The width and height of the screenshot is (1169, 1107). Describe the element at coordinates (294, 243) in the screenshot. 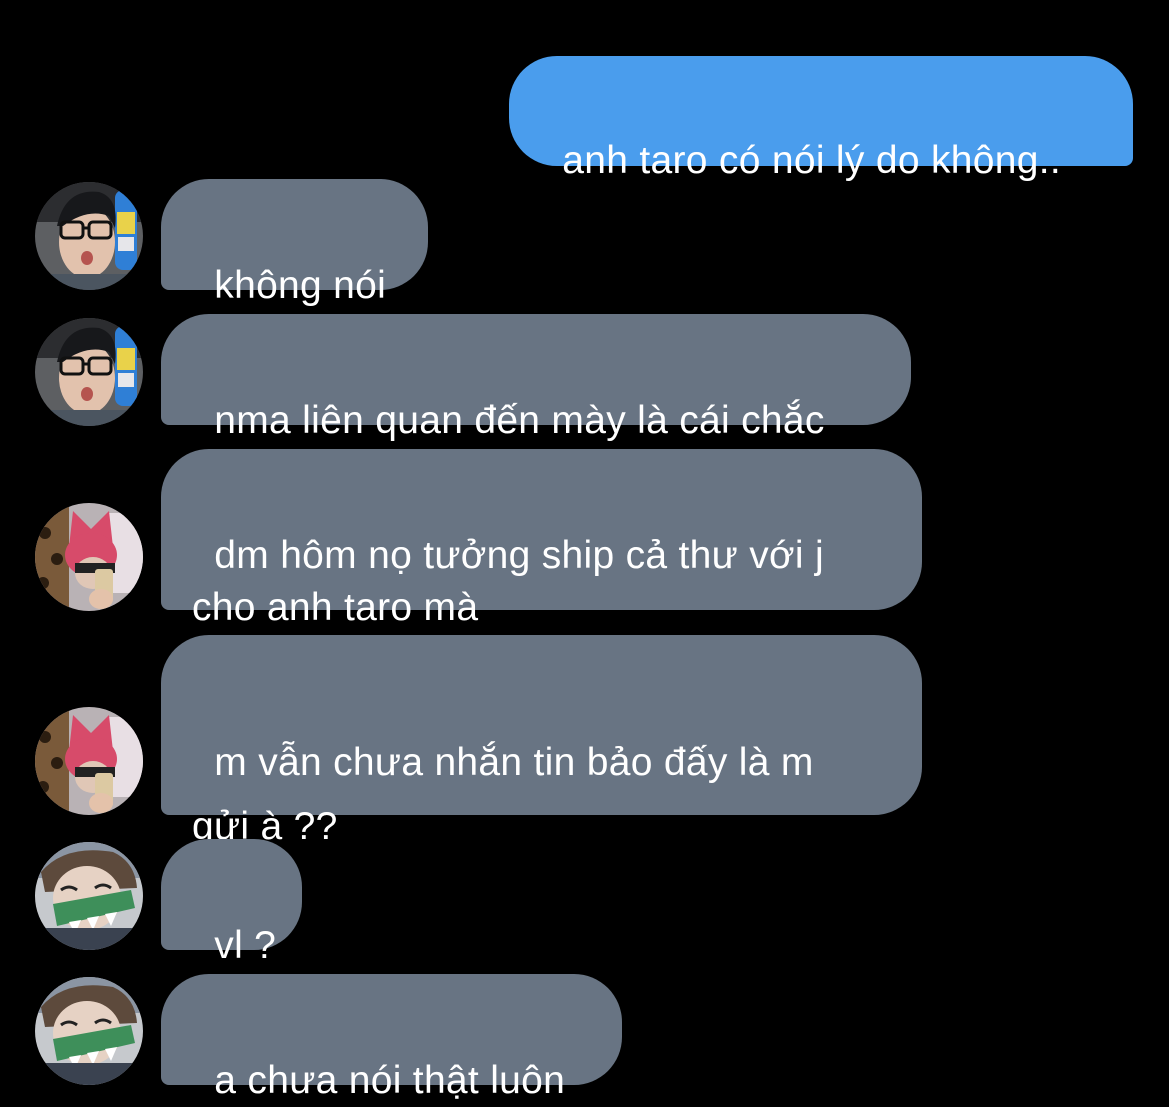

I see `received-message-bubble: không nói` at that location.